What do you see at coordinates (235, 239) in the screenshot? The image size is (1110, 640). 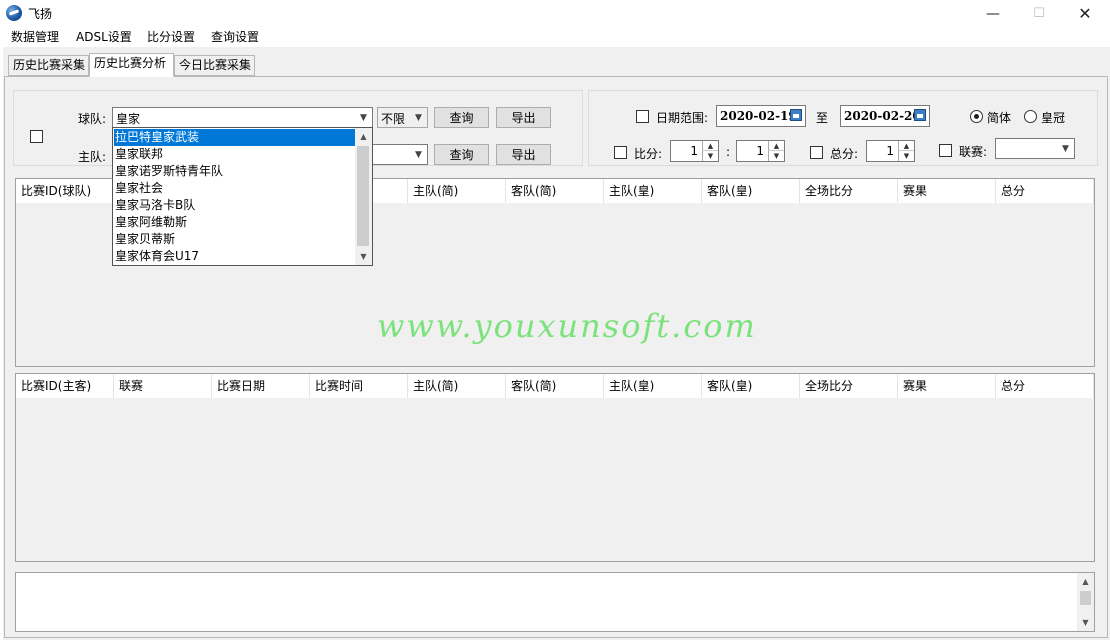 I see `dropdown-option: 皇家贝蒂斯` at bounding box center [235, 239].